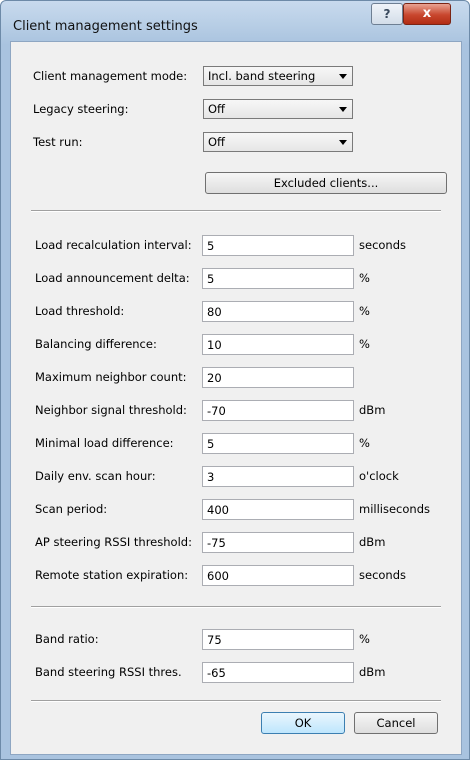 This screenshot has width=470, height=760. I want to click on field-label: Remote station expiration:, so click(112, 575).